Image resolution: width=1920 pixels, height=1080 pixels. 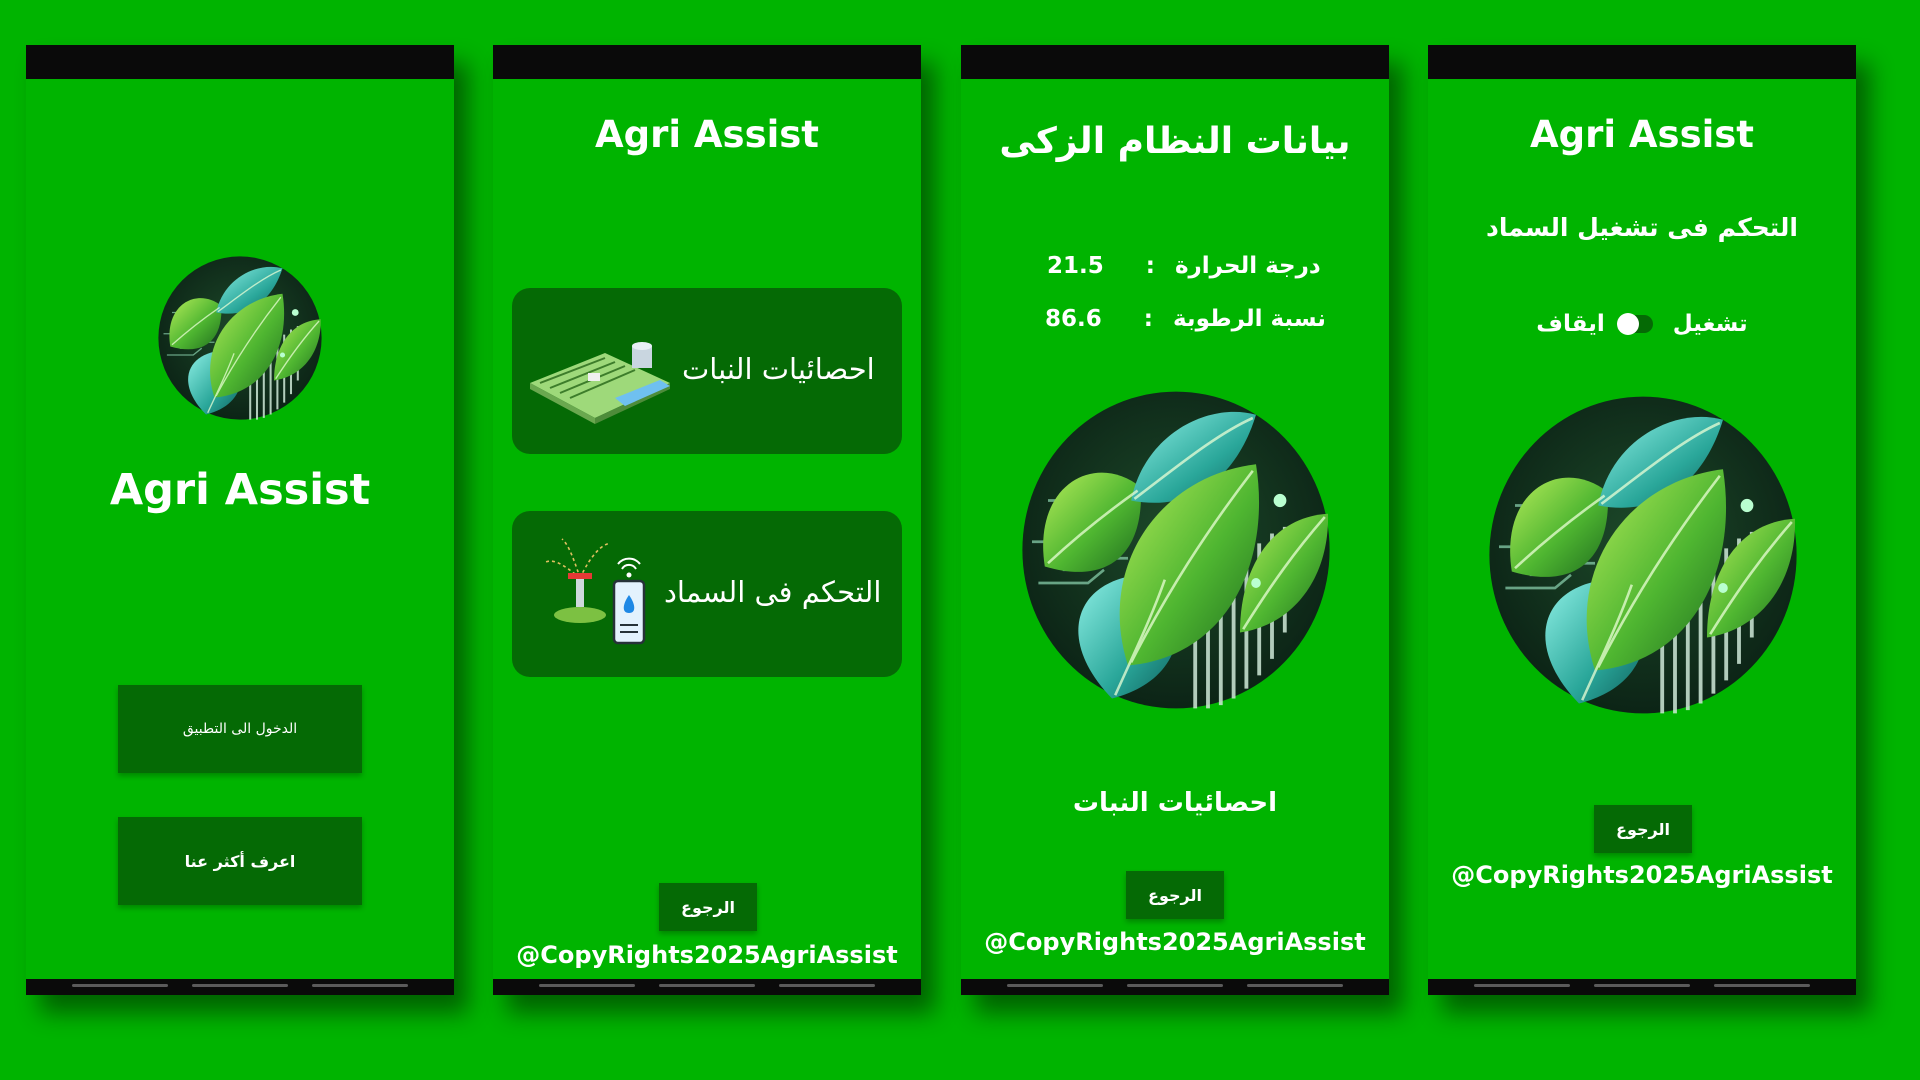 I want to click on off-label: ايقاف, so click(x=1570, y=324).